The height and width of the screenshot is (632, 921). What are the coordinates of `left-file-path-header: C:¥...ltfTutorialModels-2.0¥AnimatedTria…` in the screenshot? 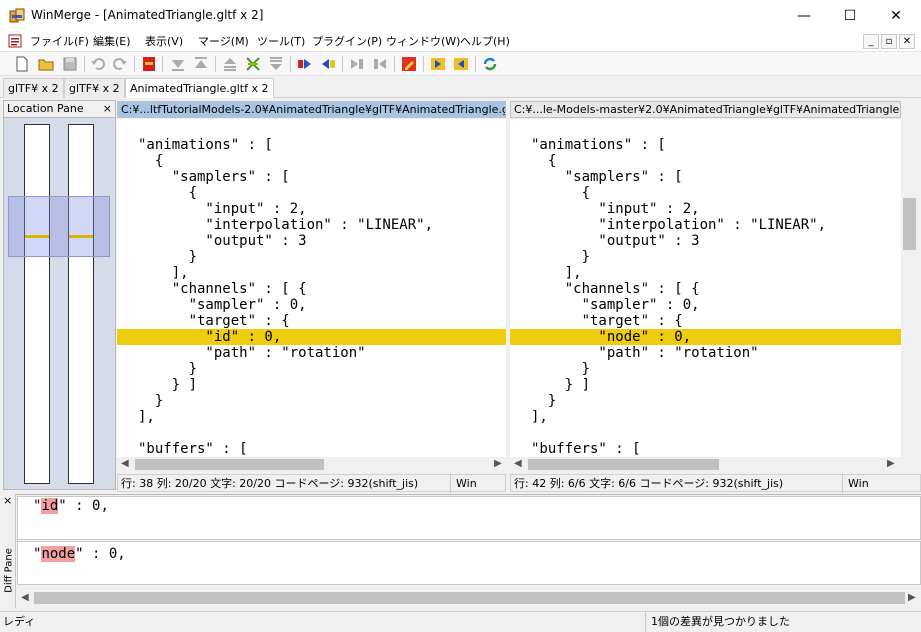 It's located at (311, 109).